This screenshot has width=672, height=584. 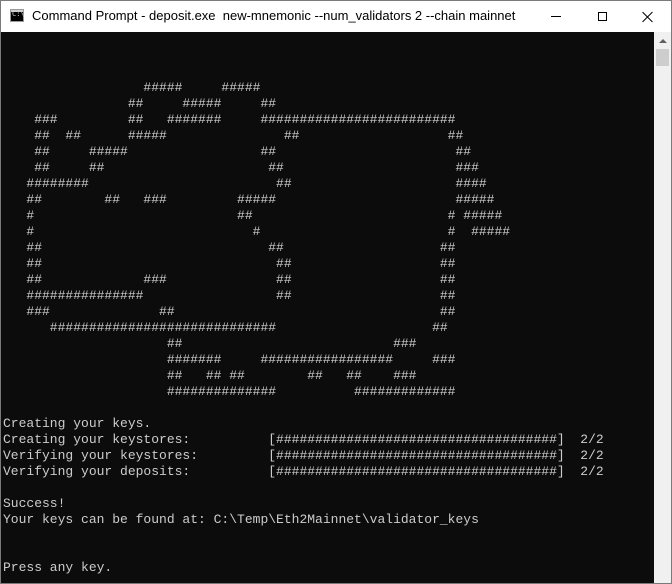 What do you see at coordinates (257, 231) in the screenshot?
I see `console-line: # # # #####` at bounding box center [257, 231].